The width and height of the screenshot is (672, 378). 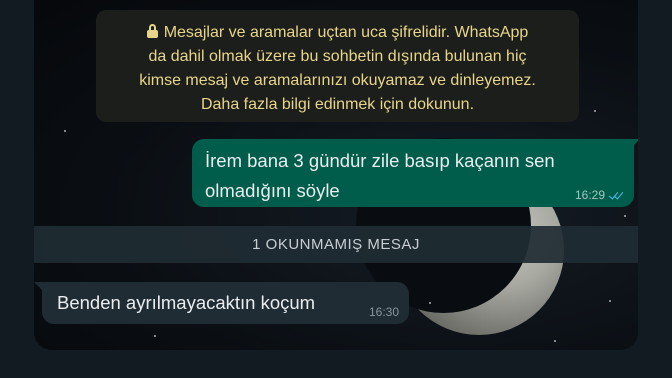 I want to click on unread-messages-banner: 1 OKUNMAMIŞ MESAJ, so click(x=336, y=244).